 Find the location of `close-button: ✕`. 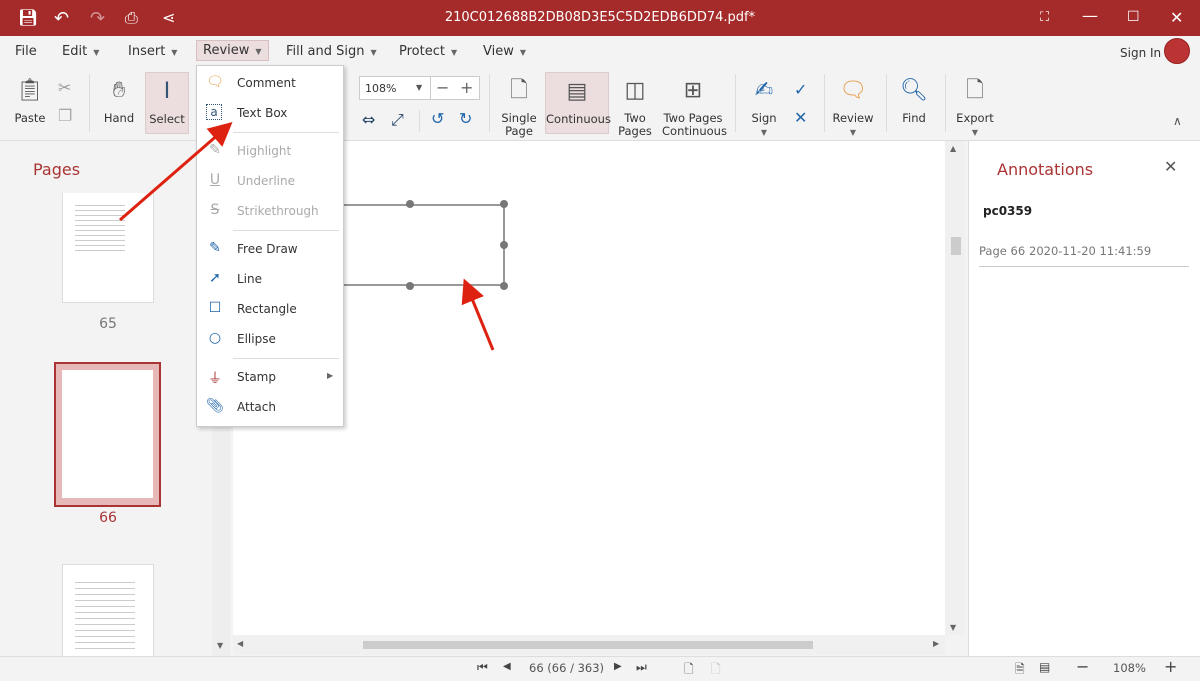

close-button: ✕ is located at coordinates (1176, 17).